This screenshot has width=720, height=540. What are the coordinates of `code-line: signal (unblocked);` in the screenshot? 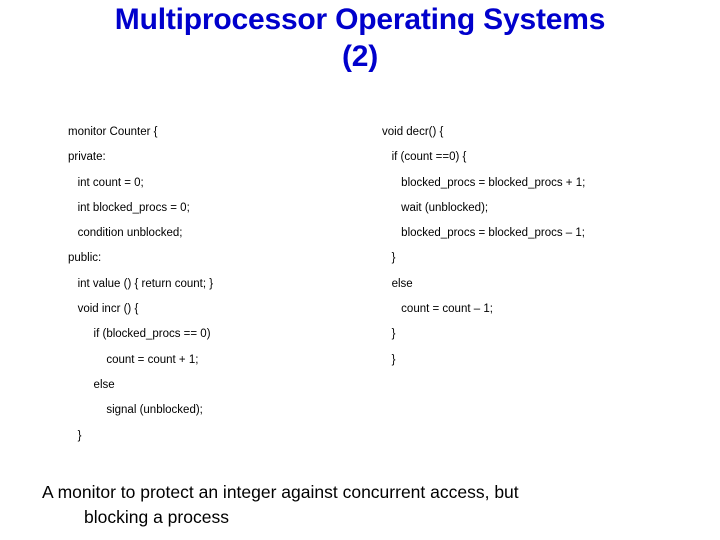 It's located at (135, 410).